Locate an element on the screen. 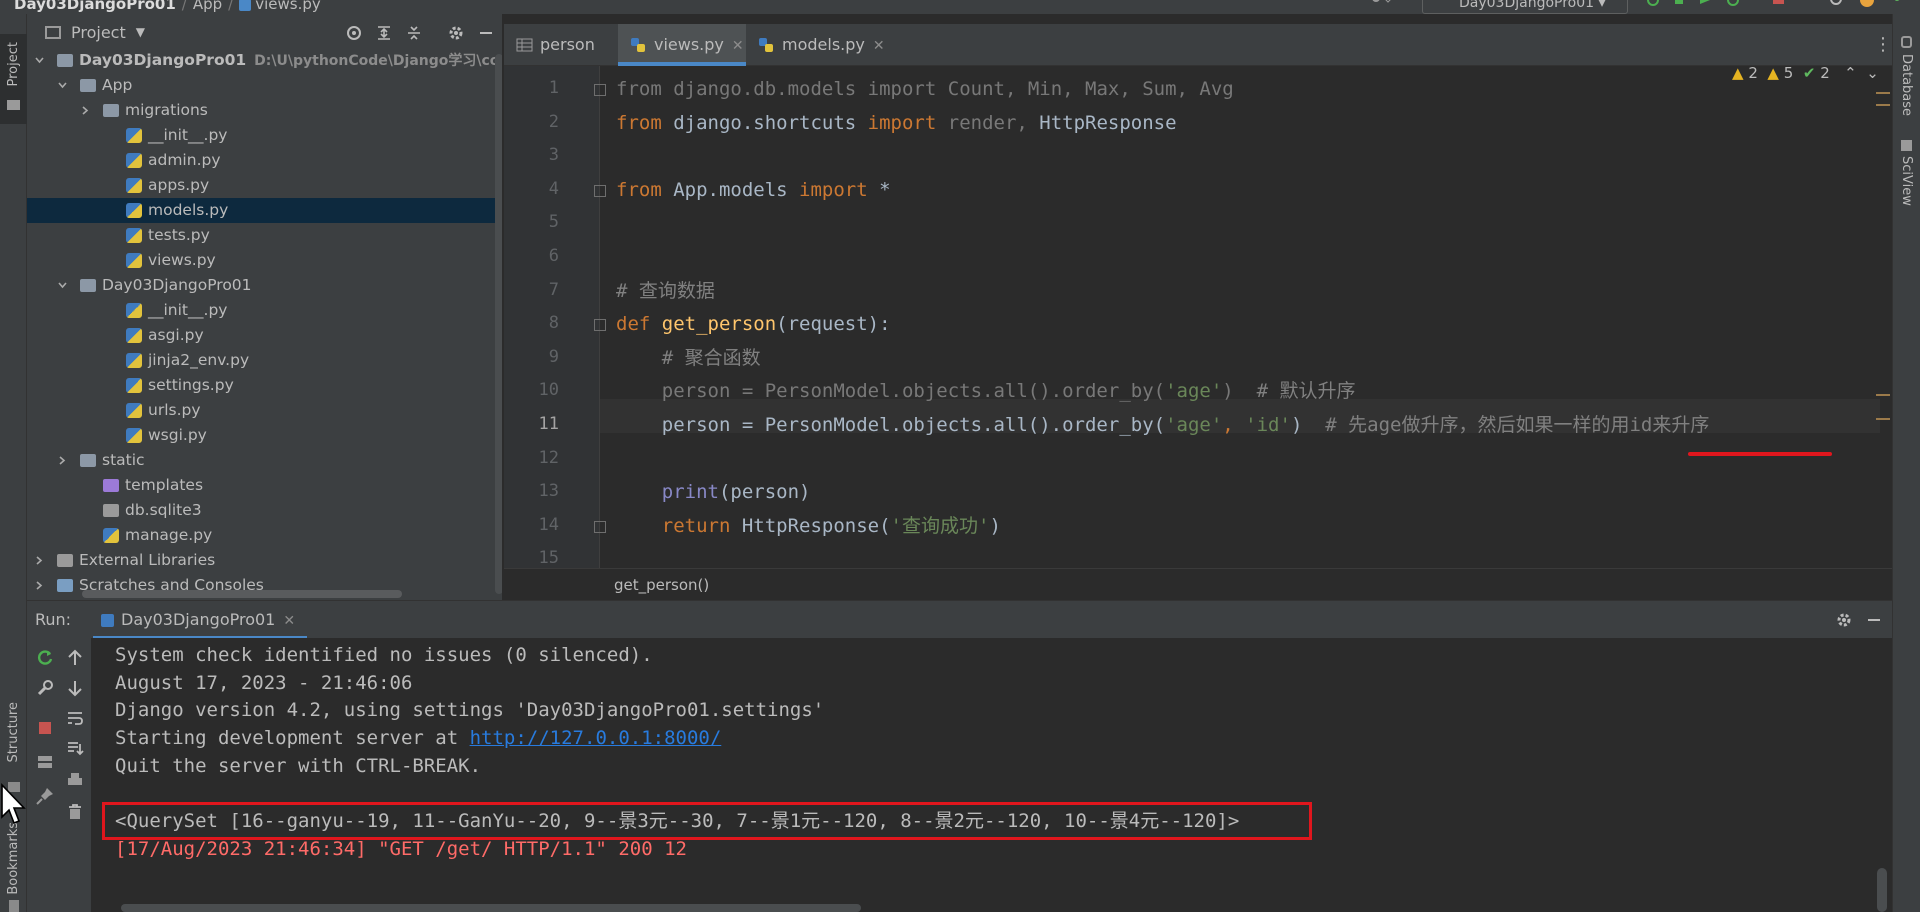  run-tab-day03djangopro01: Day03DjangoPro01 ✕ is located at coordinates (200, 620).